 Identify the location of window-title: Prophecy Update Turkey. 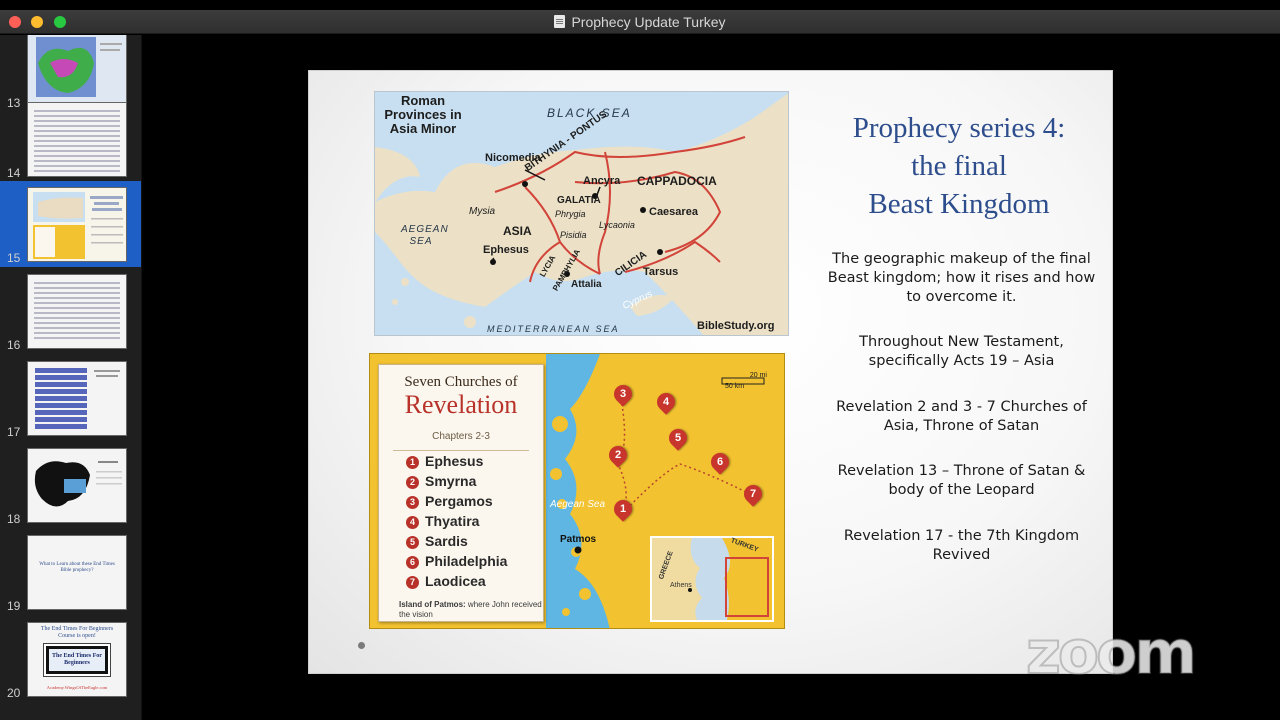
(640, 22).